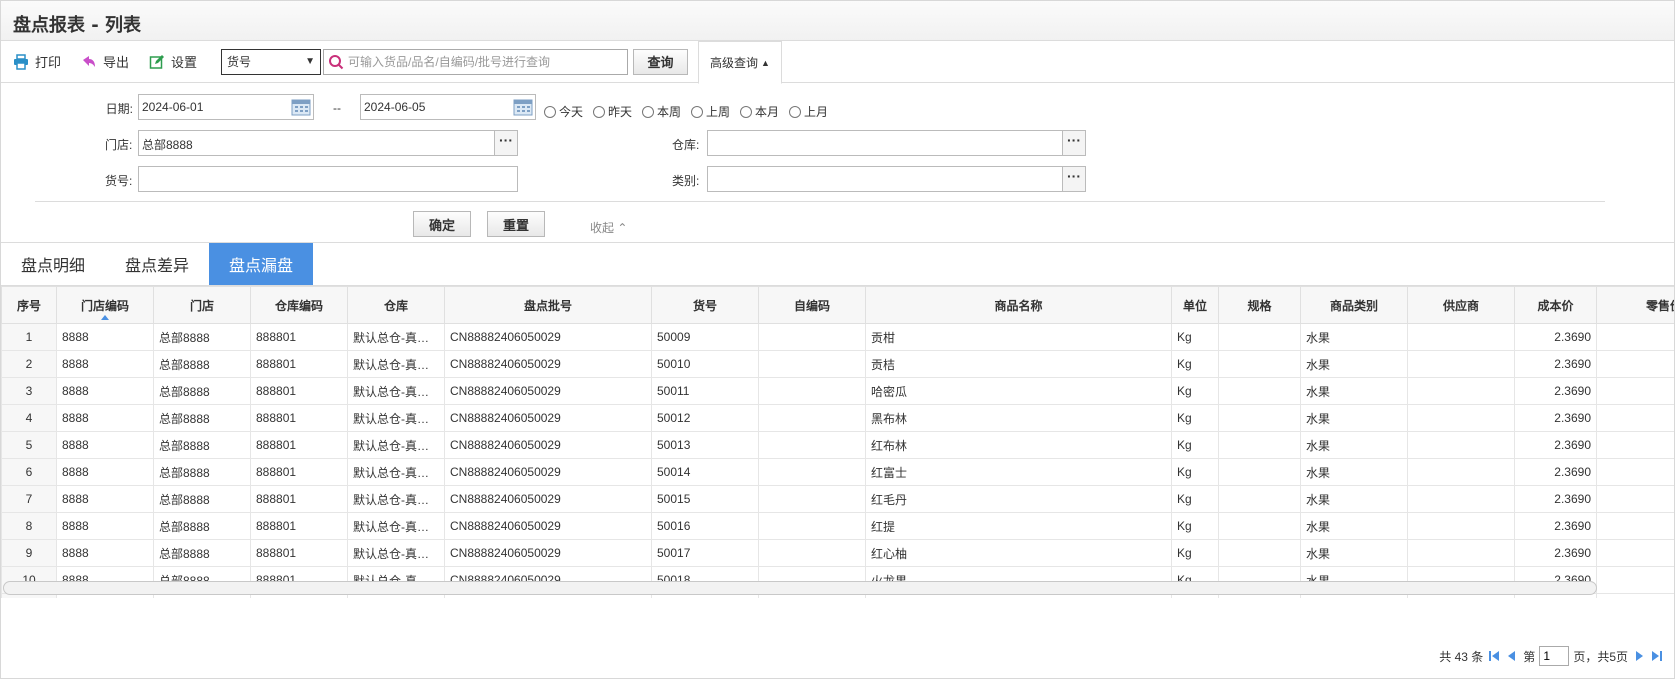 This screenshot has height=679, width=1675. What do you see at coordinates (119, 109) in the screenshot?
I see `date-label: 日期:` at bounding box center [119, 109].